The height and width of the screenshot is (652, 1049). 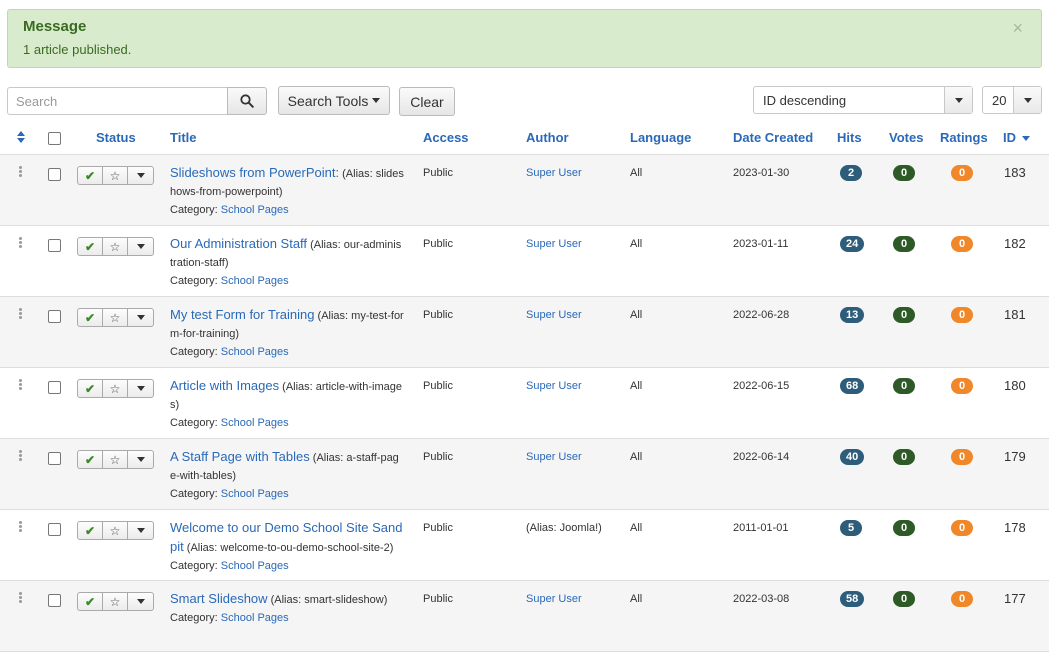 I want to click on article-title-link: Smart Slideshow, so click(x=219, y=598).